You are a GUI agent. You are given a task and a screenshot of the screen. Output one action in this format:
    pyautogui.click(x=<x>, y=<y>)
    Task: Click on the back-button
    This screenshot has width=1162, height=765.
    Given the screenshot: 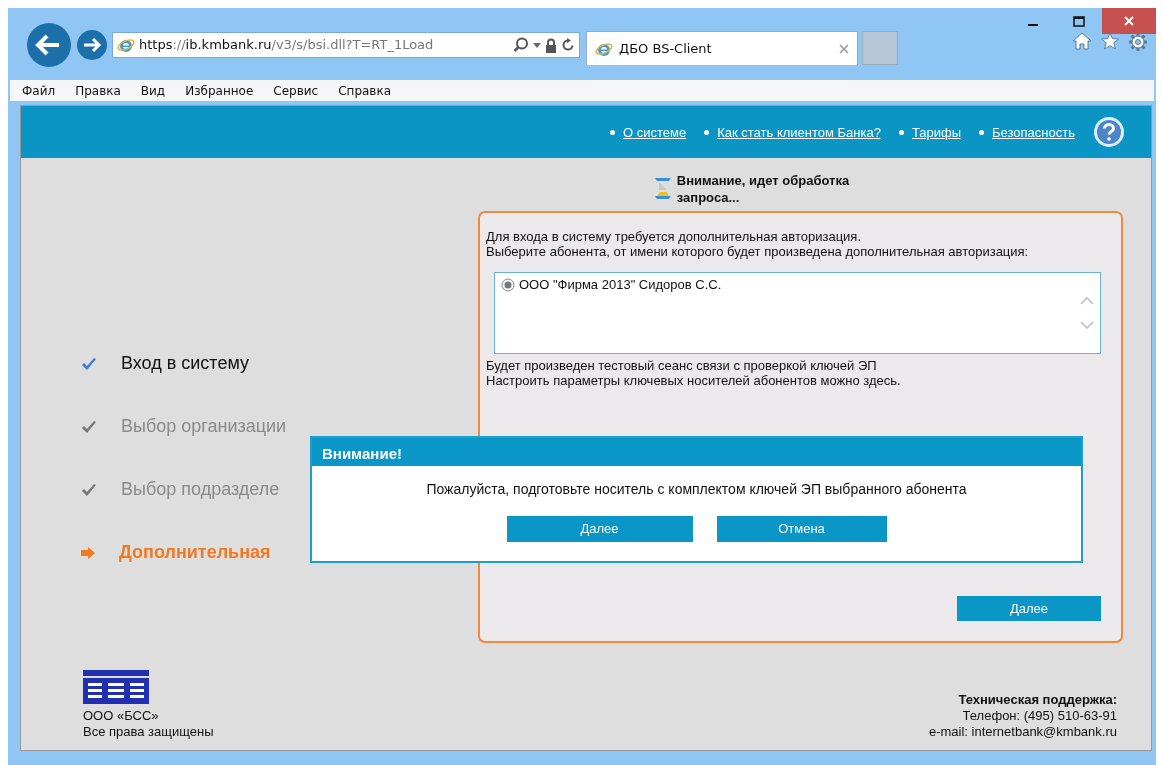 What is the action you would take?
    pyautogui.click(x=49, y=45)
    